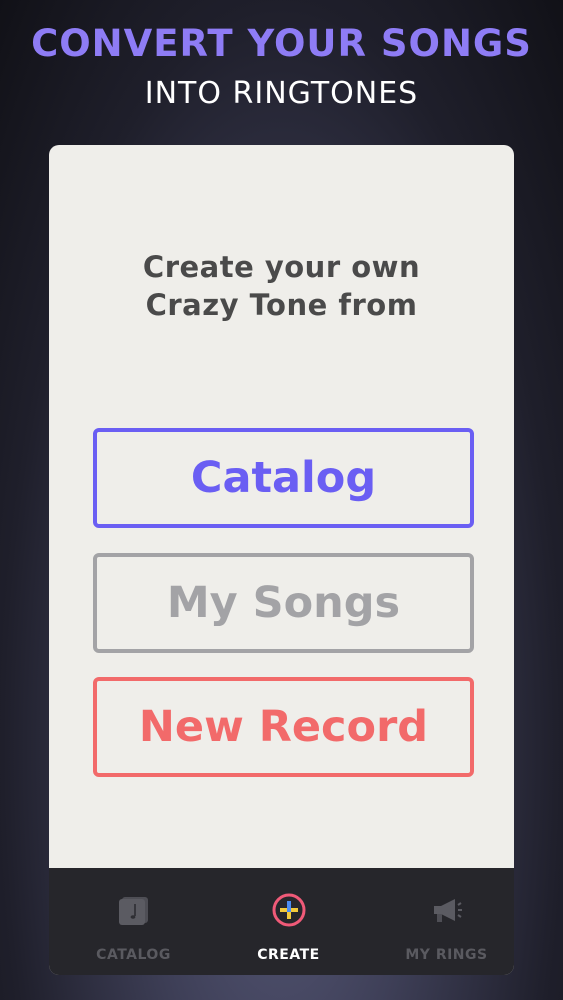  What do you see at coordinates (288, 955) in the screenshot?
I see `tab-create-label: CREATE` at bounding box center [288, 955].